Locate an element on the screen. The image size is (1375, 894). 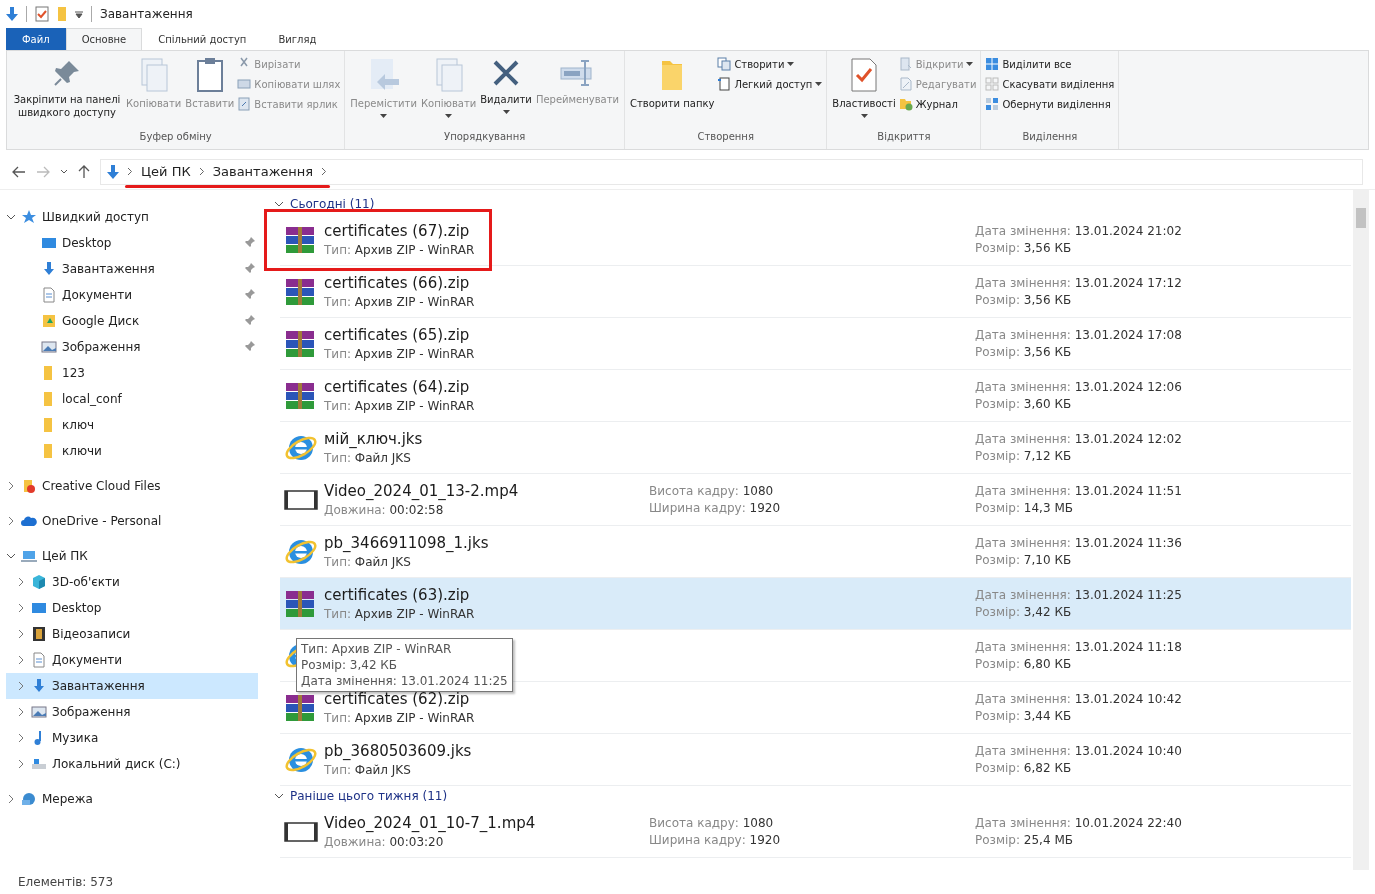
file-info: Тип: Архив ZIP - WinRAR is located at coordinates (400, 406).